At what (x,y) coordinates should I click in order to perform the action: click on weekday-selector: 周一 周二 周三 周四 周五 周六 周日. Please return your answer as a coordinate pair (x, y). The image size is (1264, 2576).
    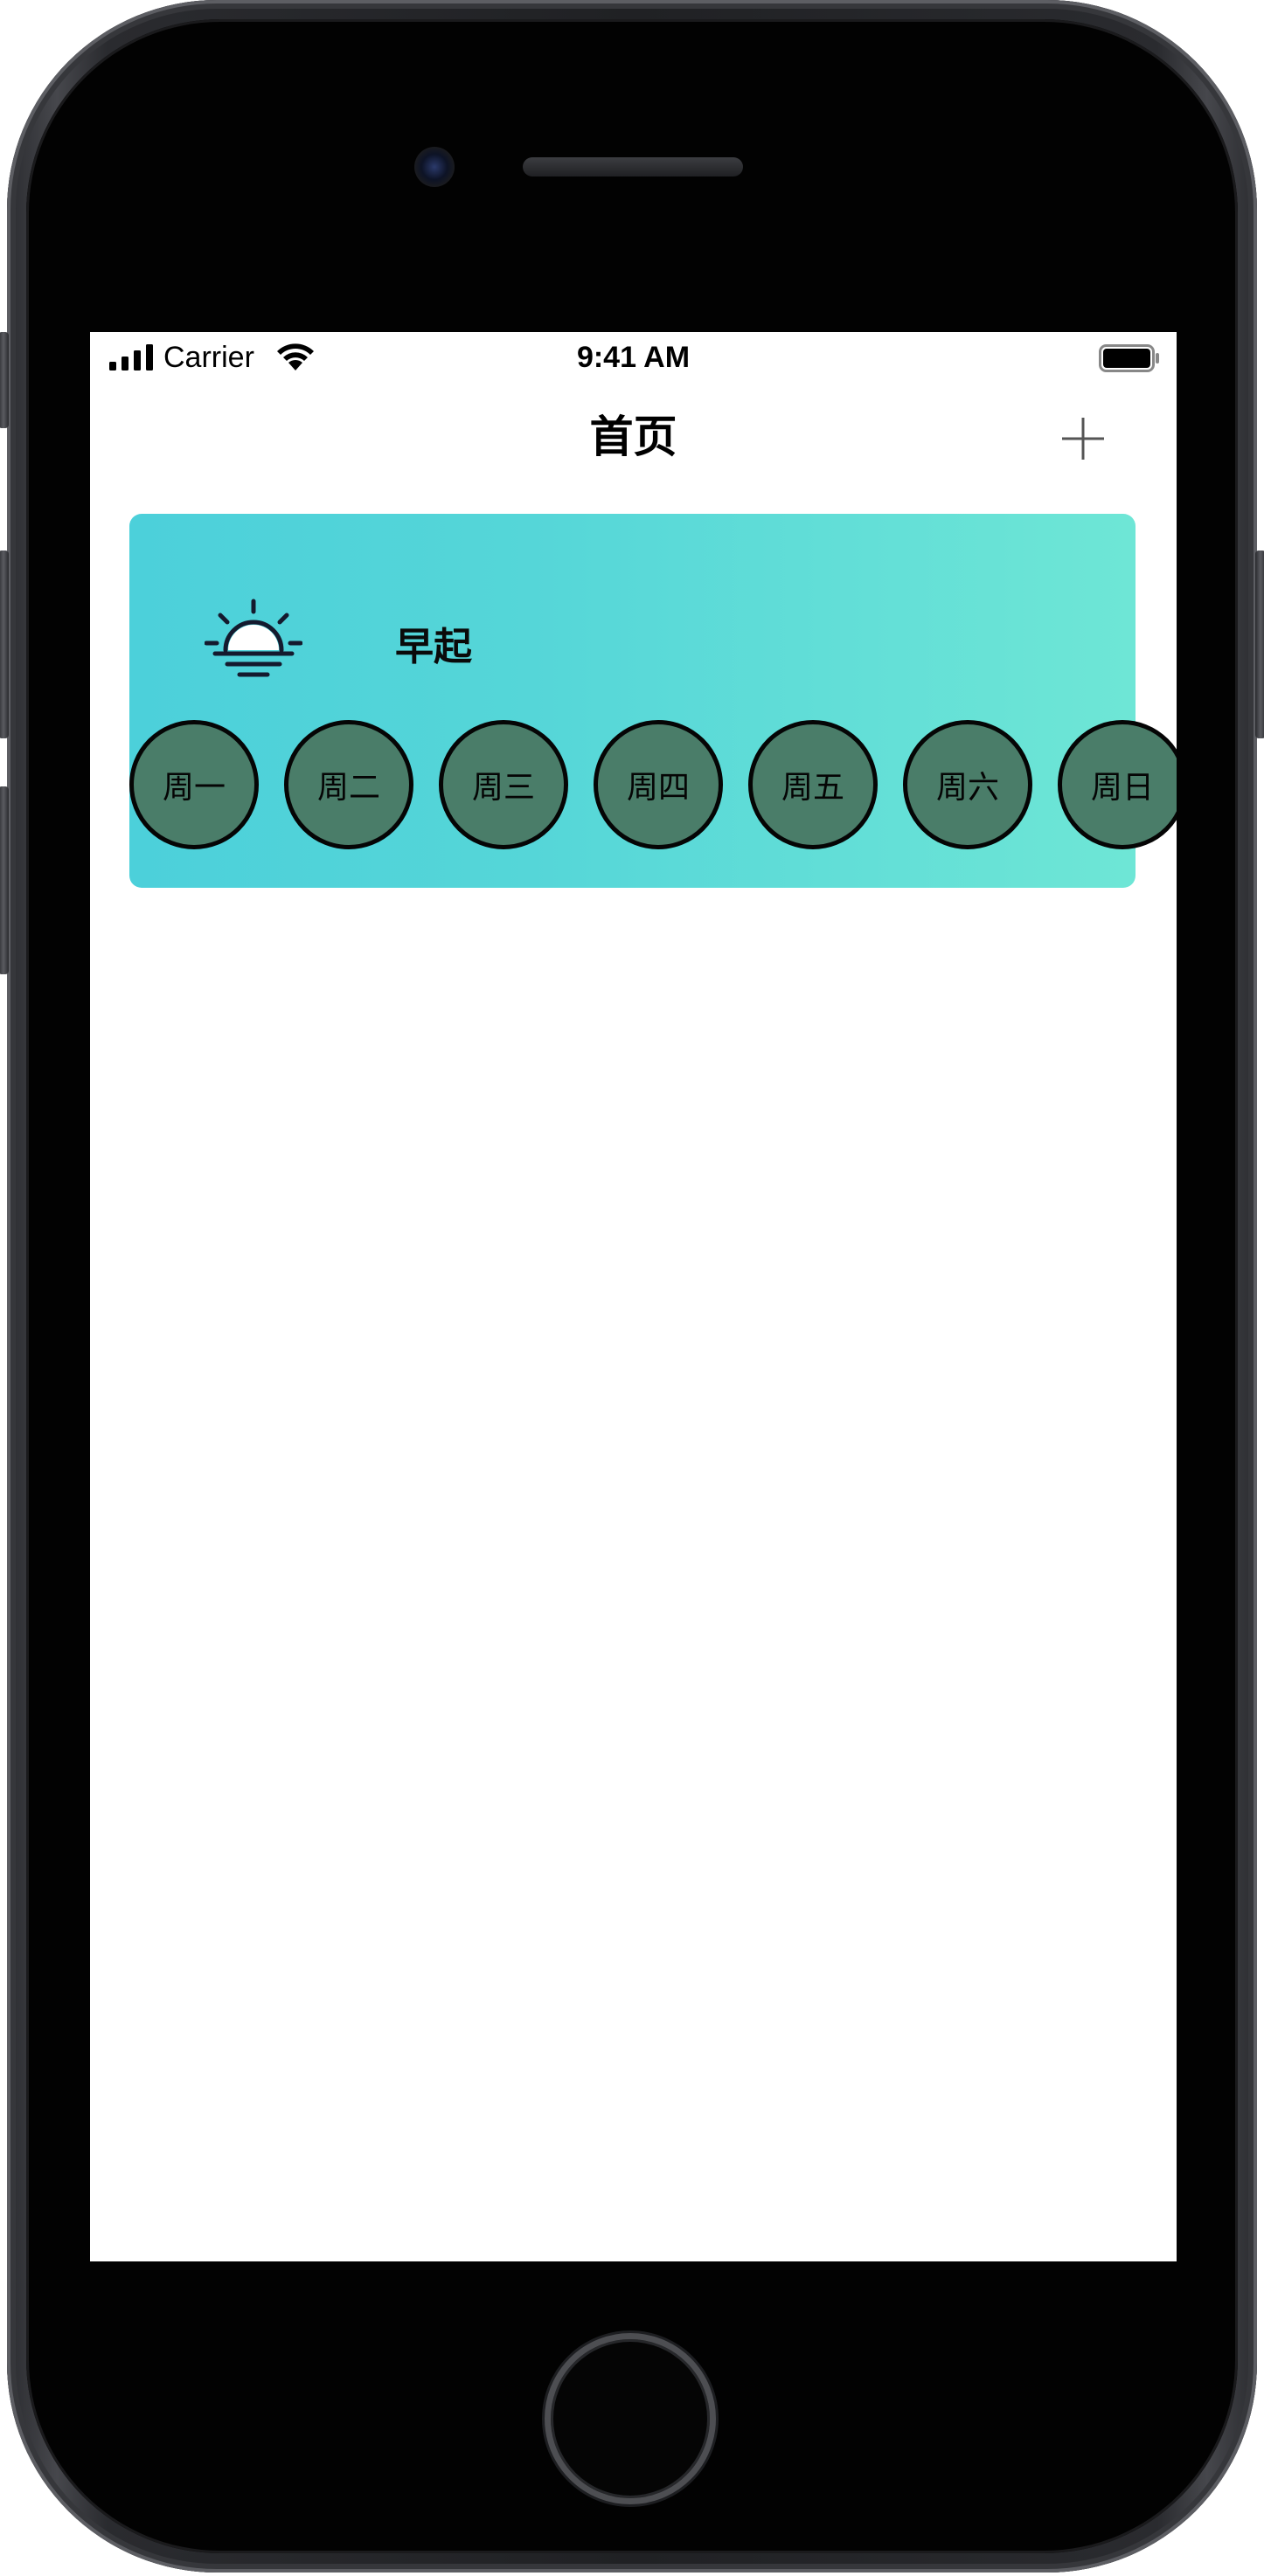
    Looking at the image, I should click on (653, 784).